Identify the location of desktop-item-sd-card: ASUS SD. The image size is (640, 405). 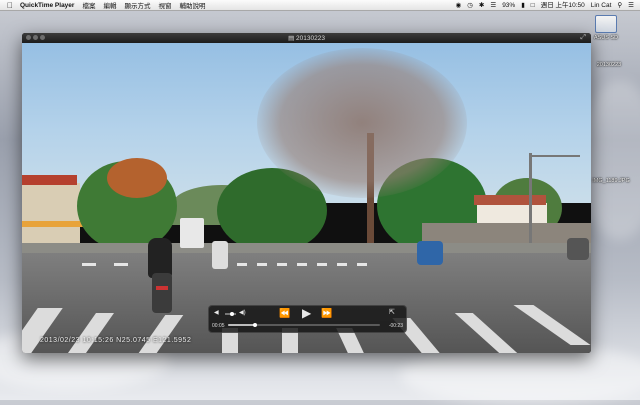
(606, 28).